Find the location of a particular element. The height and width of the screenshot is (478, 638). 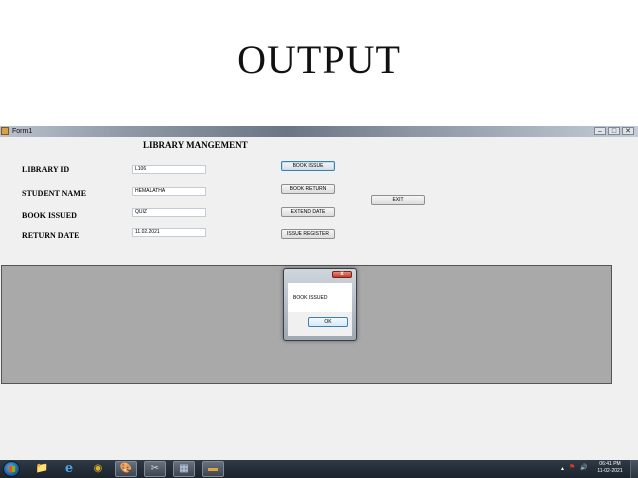

book-return-button: BOOK RETURN is located at coordinates (308, 189).